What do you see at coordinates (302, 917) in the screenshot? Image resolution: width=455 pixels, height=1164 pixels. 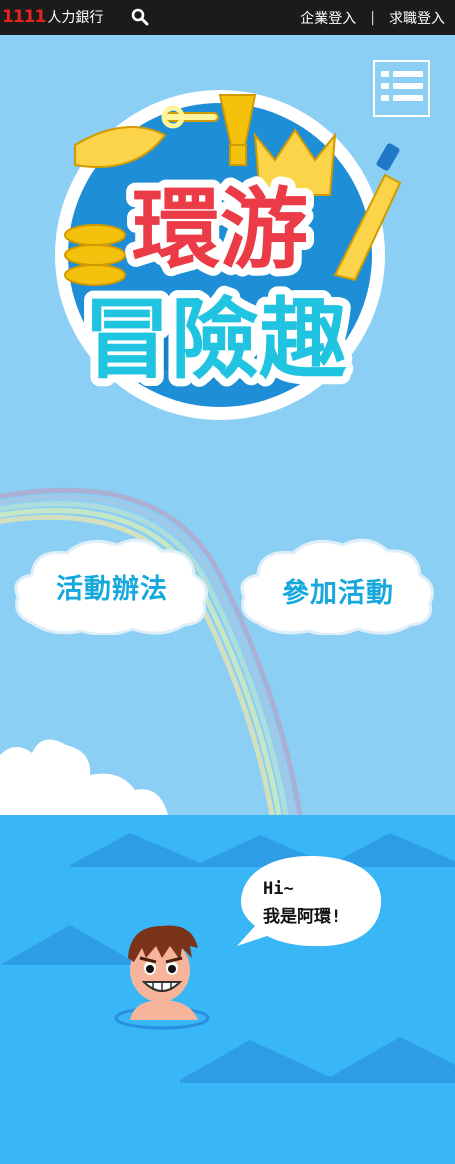 I see `speech-line-2: 我是阿環!` at bounding box center [302, 917].